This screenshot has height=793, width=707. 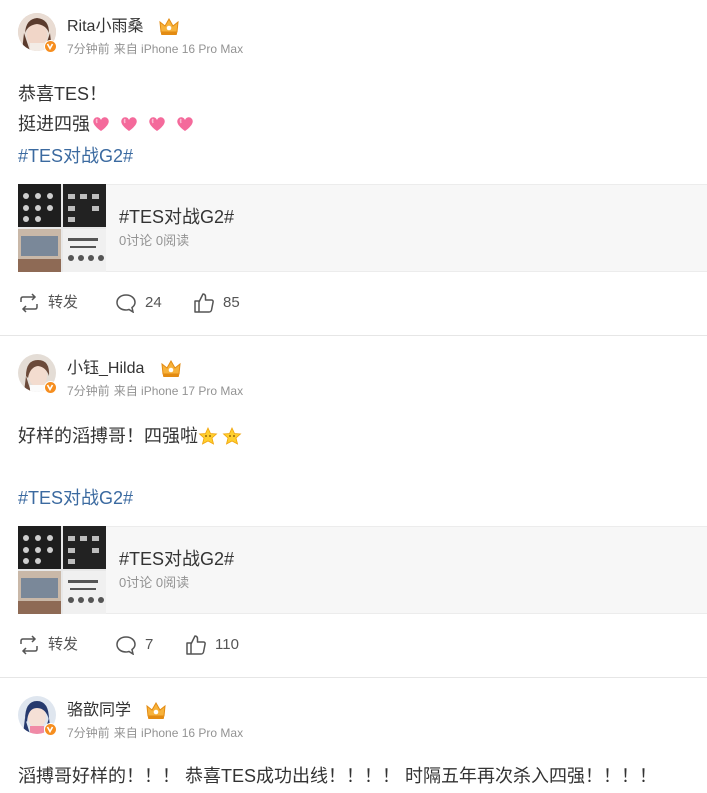 I want to click on comment-count: 24, so click(x=153, y=302).